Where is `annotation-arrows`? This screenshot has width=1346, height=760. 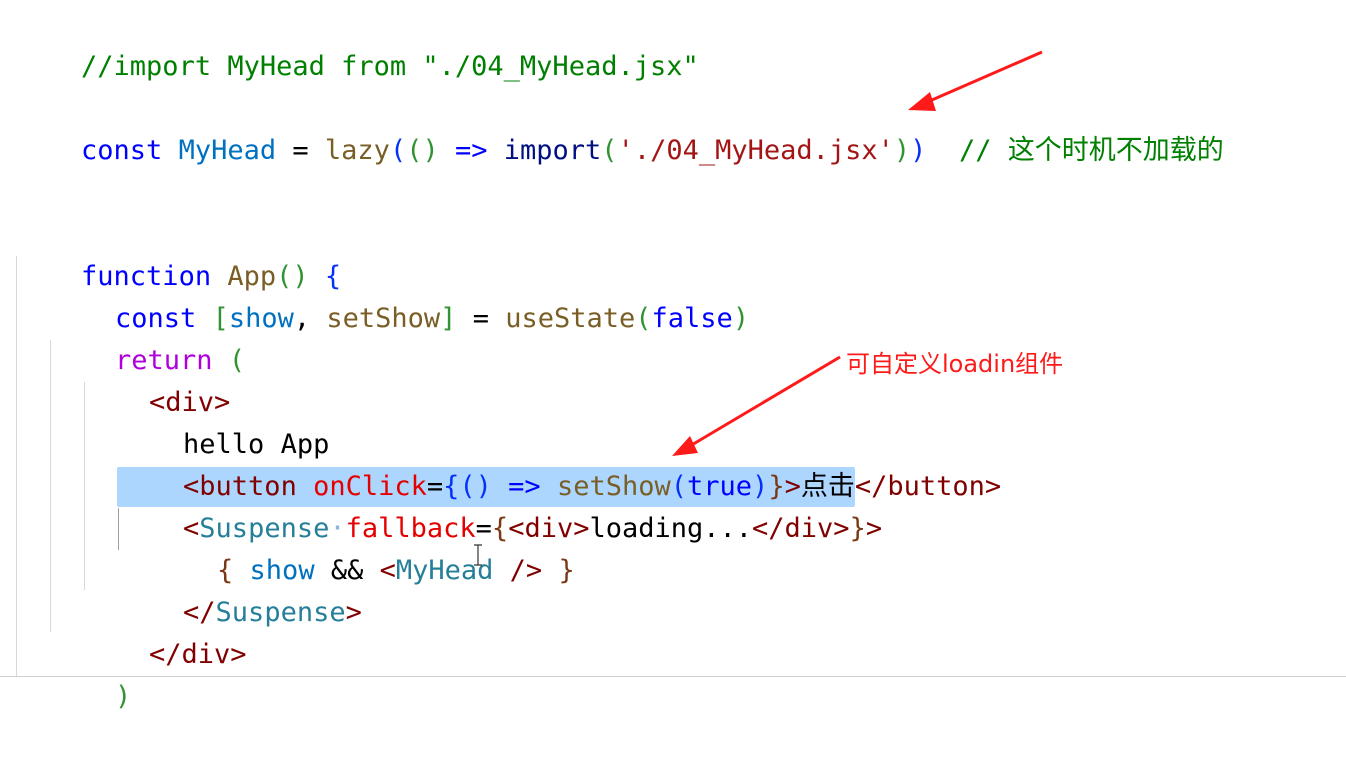 annotation-arrows is located at coordinates (857, 253).